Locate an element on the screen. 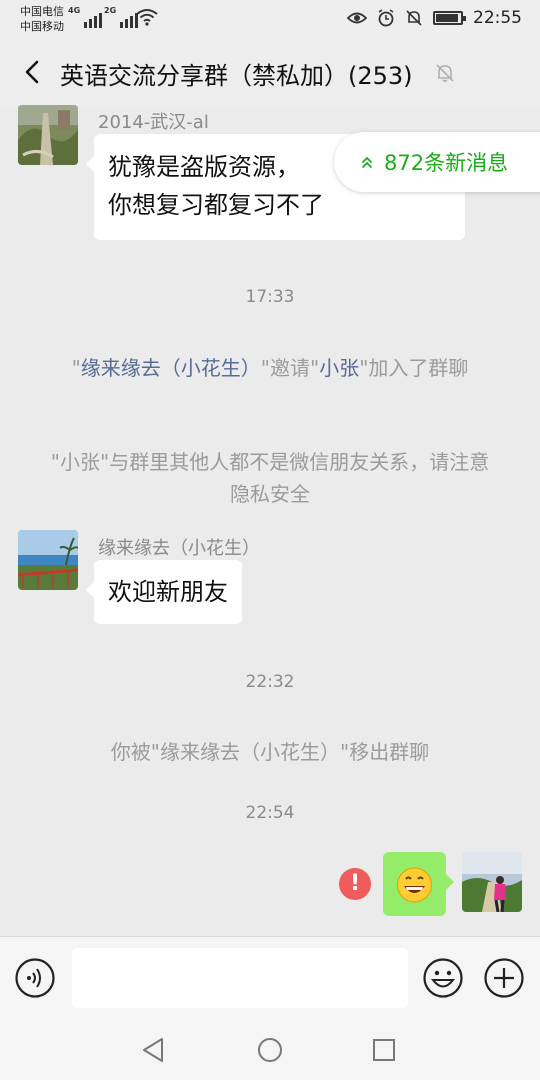  alarm-icon is located at coordinates (386, 18).